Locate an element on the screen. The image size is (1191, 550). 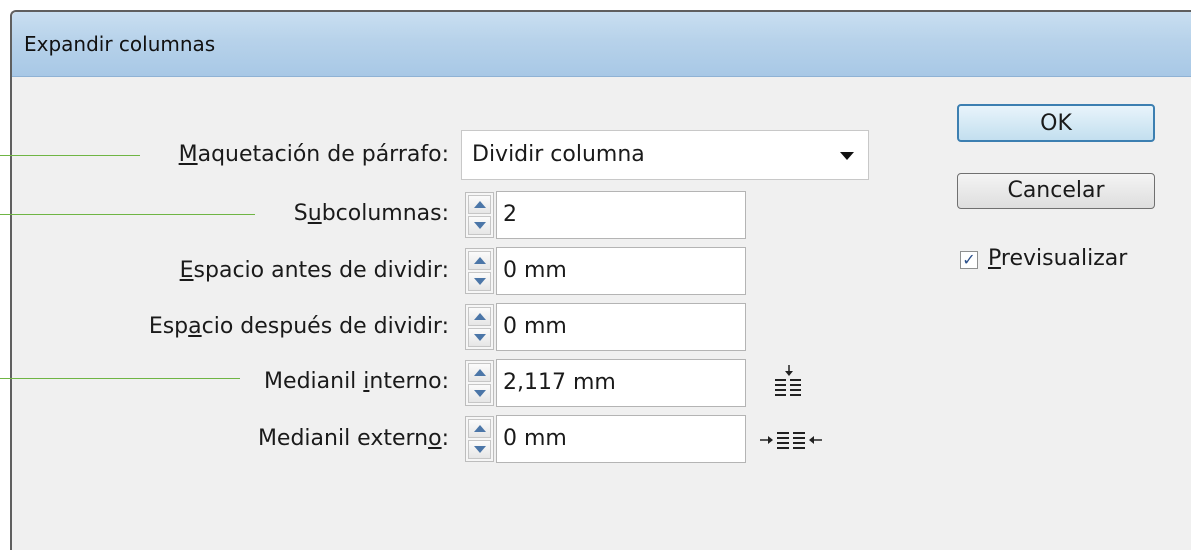
chevron-down-icon is located at coordinates (847, 156).